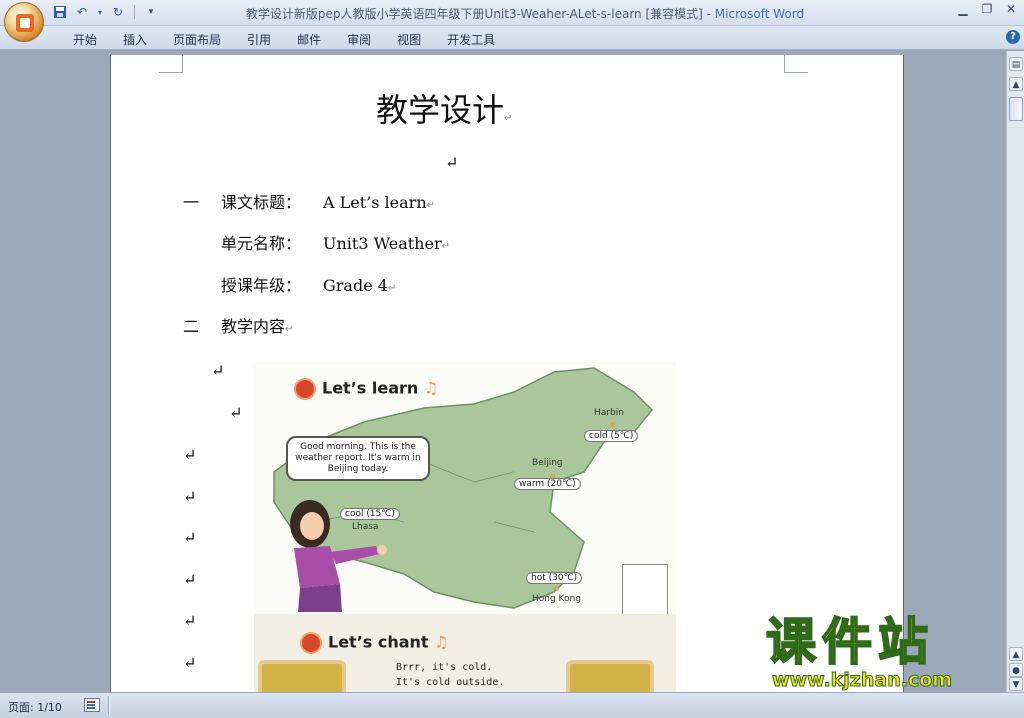  Describe the element at coordinates (118, 12) in the screenshot. I see `redo-icon: ↻` at that location.